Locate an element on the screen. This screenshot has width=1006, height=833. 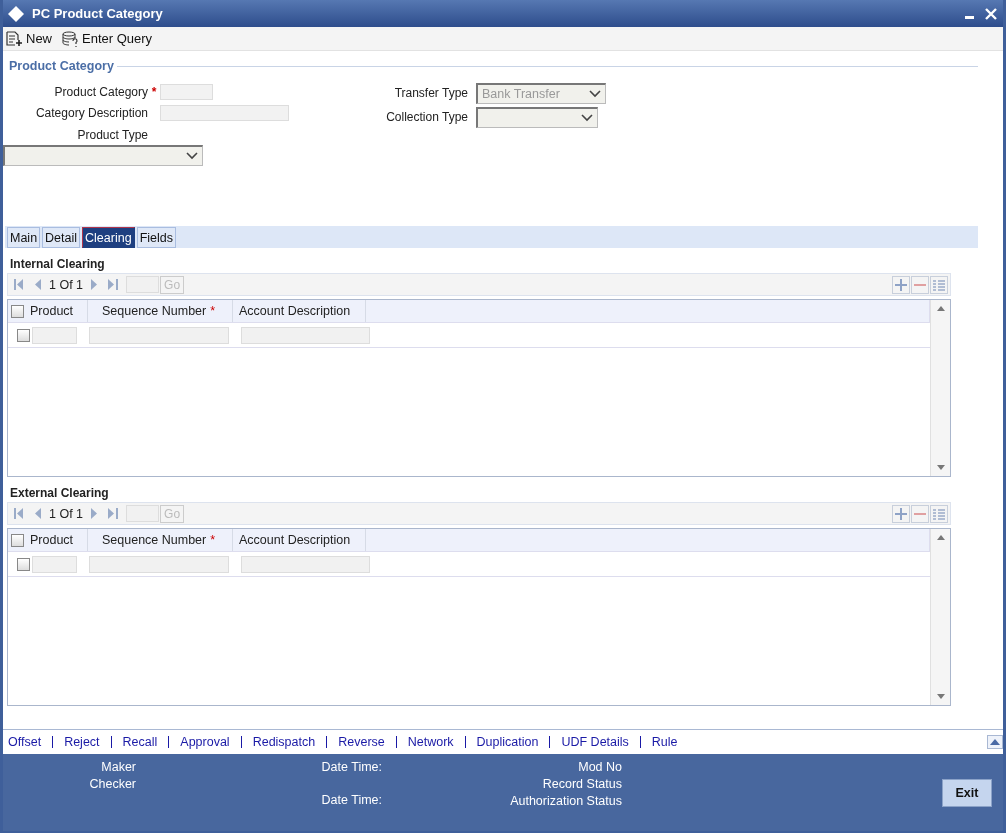
product-category-field is located at coordinates (186, 92).